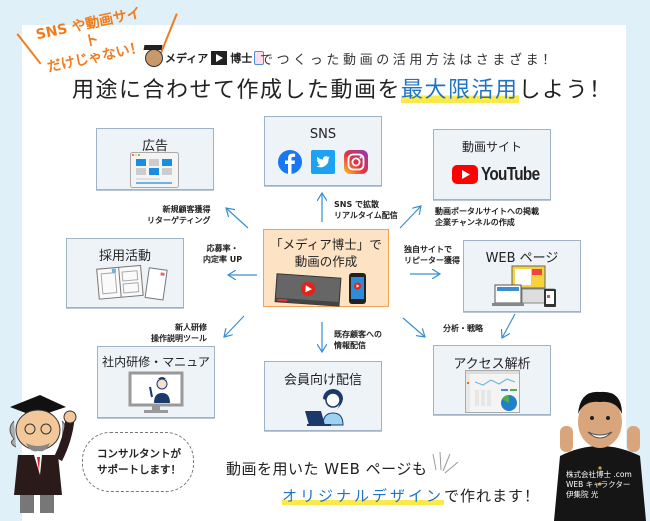 This screenshot has width=650, height=521. What do you see at coordinates (327, 469) in the screenshot?
I see `bottom-message-line1: 動画を用いた WEB ページも` at bounding box center [327, 469].